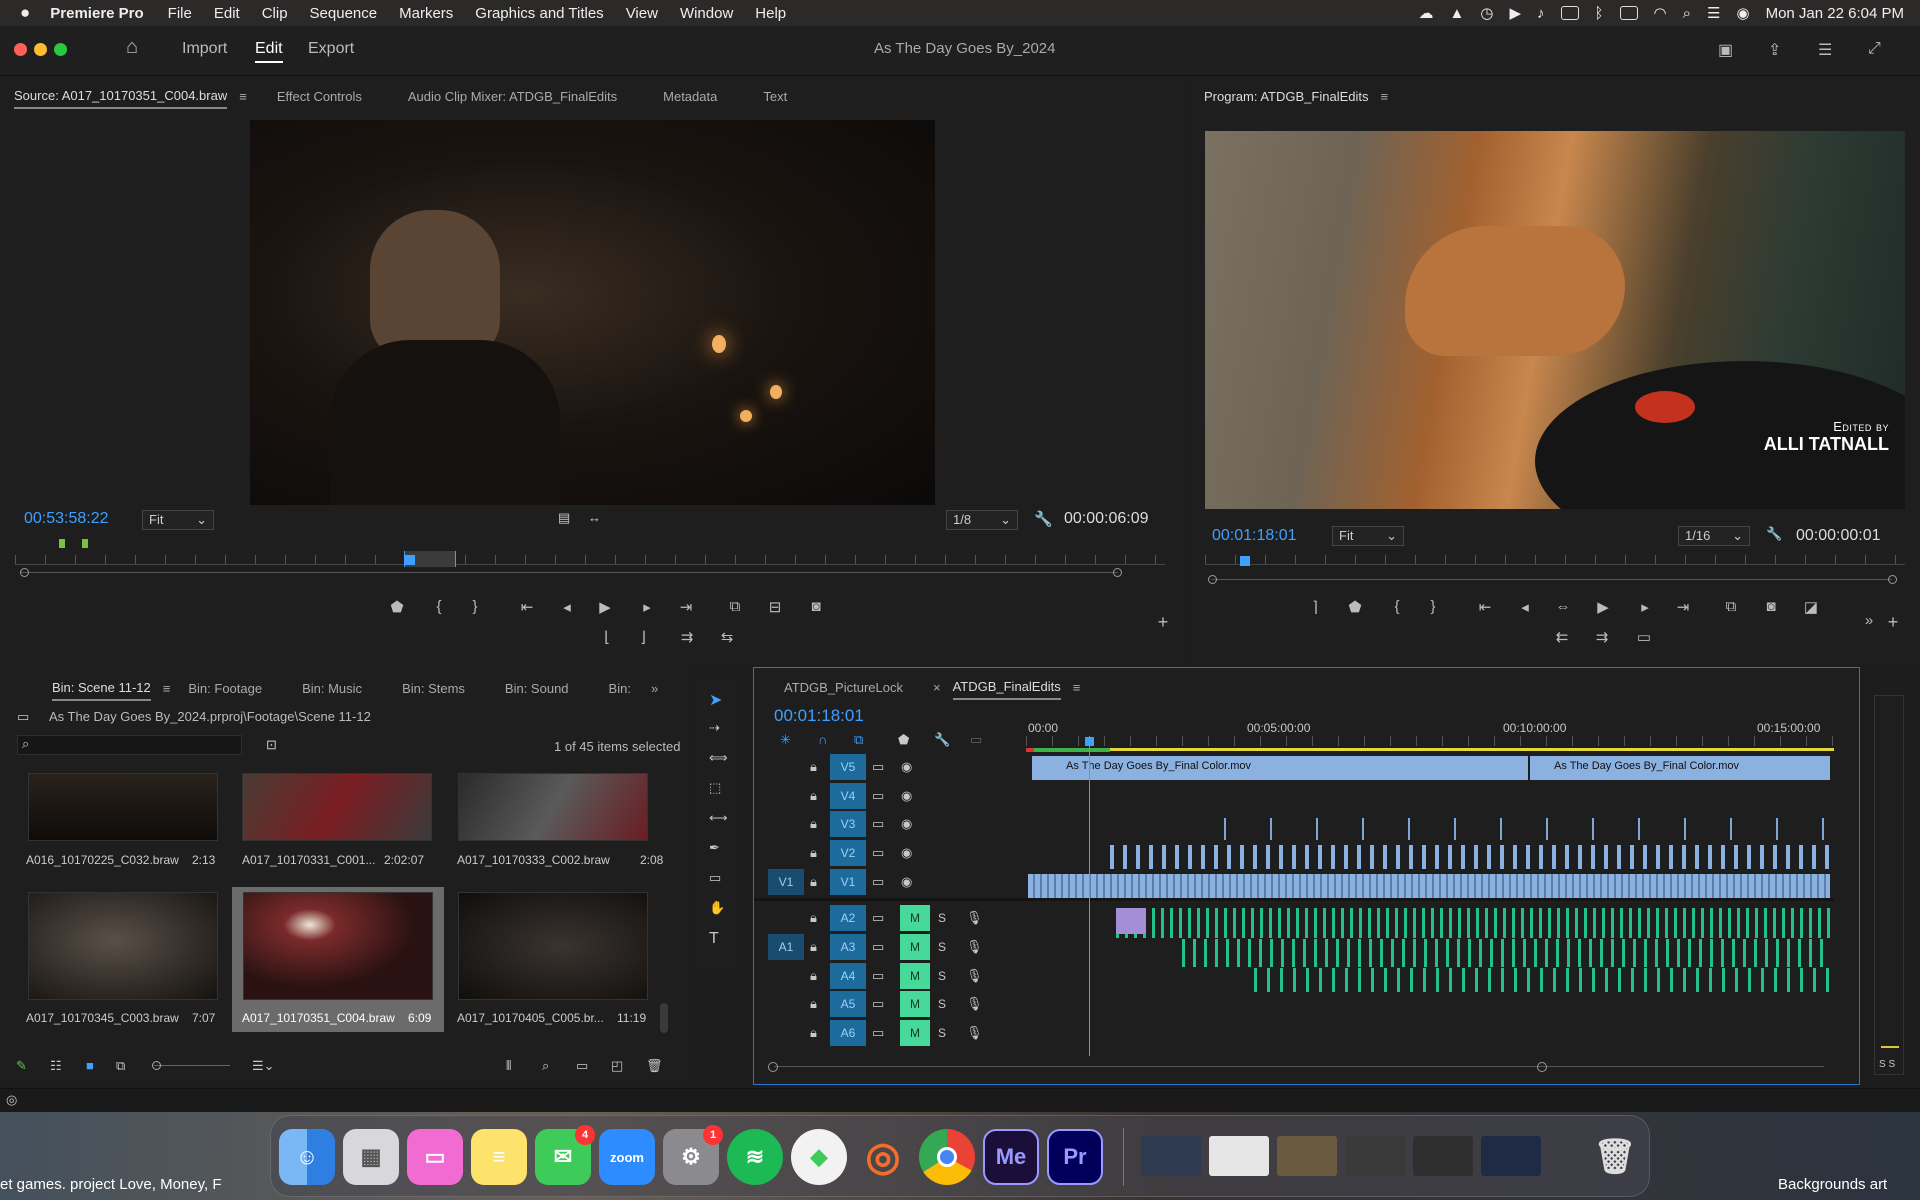  Describe the element at coordinates (132, 47) in the screenshot. I see `home-icon: ⌂` at that location.